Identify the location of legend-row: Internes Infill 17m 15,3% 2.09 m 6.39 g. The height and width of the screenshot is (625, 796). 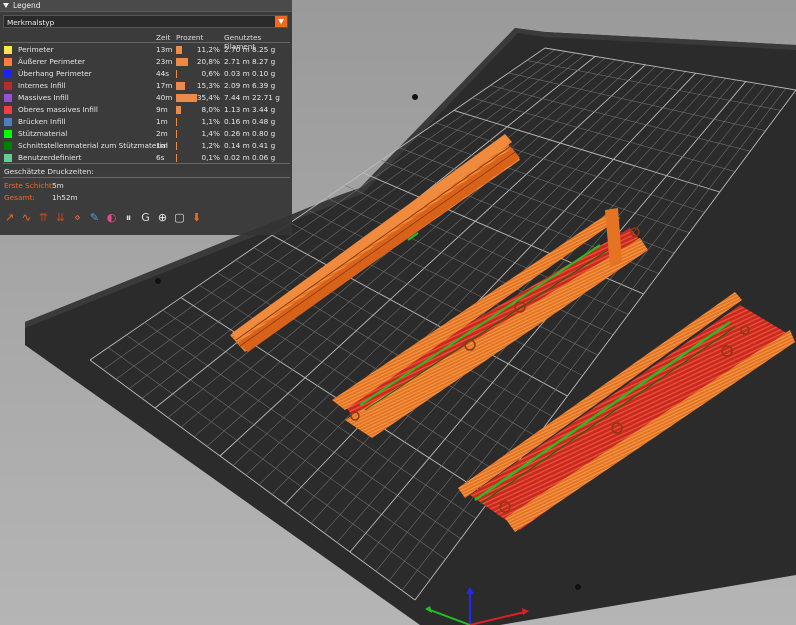
(147, 86).